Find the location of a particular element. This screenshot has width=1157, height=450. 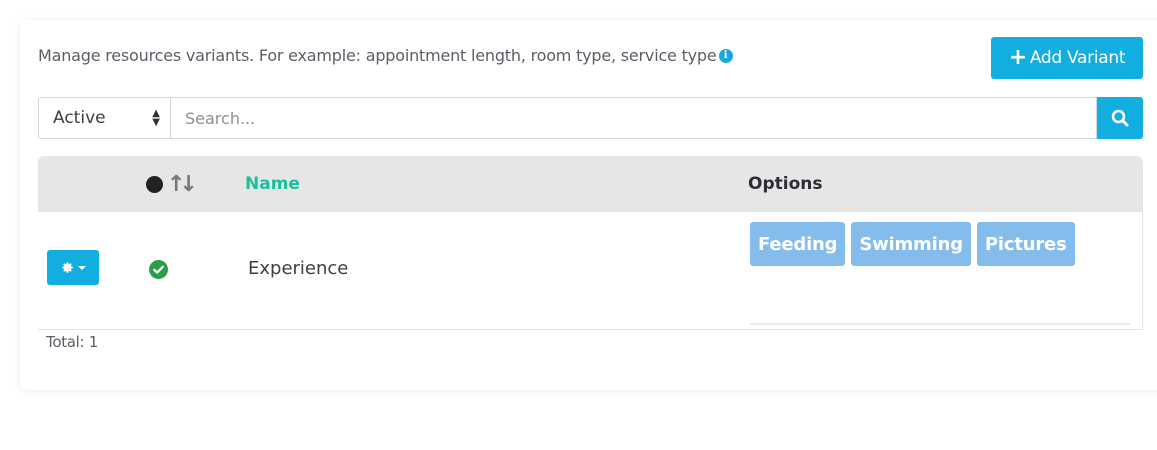

gear-icon is located at coordinates (67, 267).